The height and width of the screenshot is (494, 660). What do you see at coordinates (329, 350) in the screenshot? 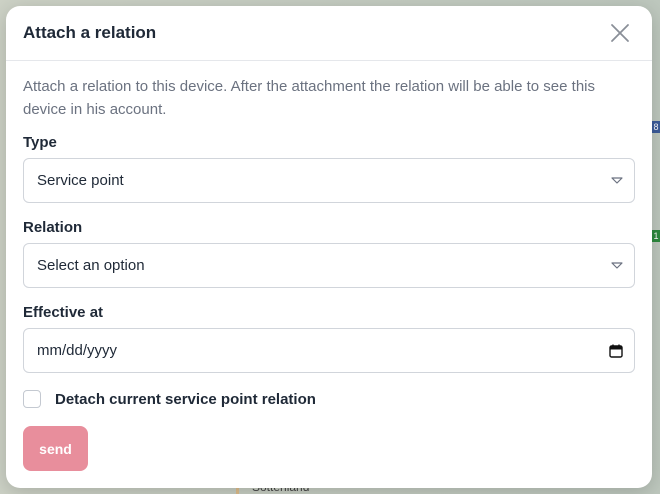
I see `effective-at-date-input: mm/dd/yyyy` at bounding box center [329, 350].